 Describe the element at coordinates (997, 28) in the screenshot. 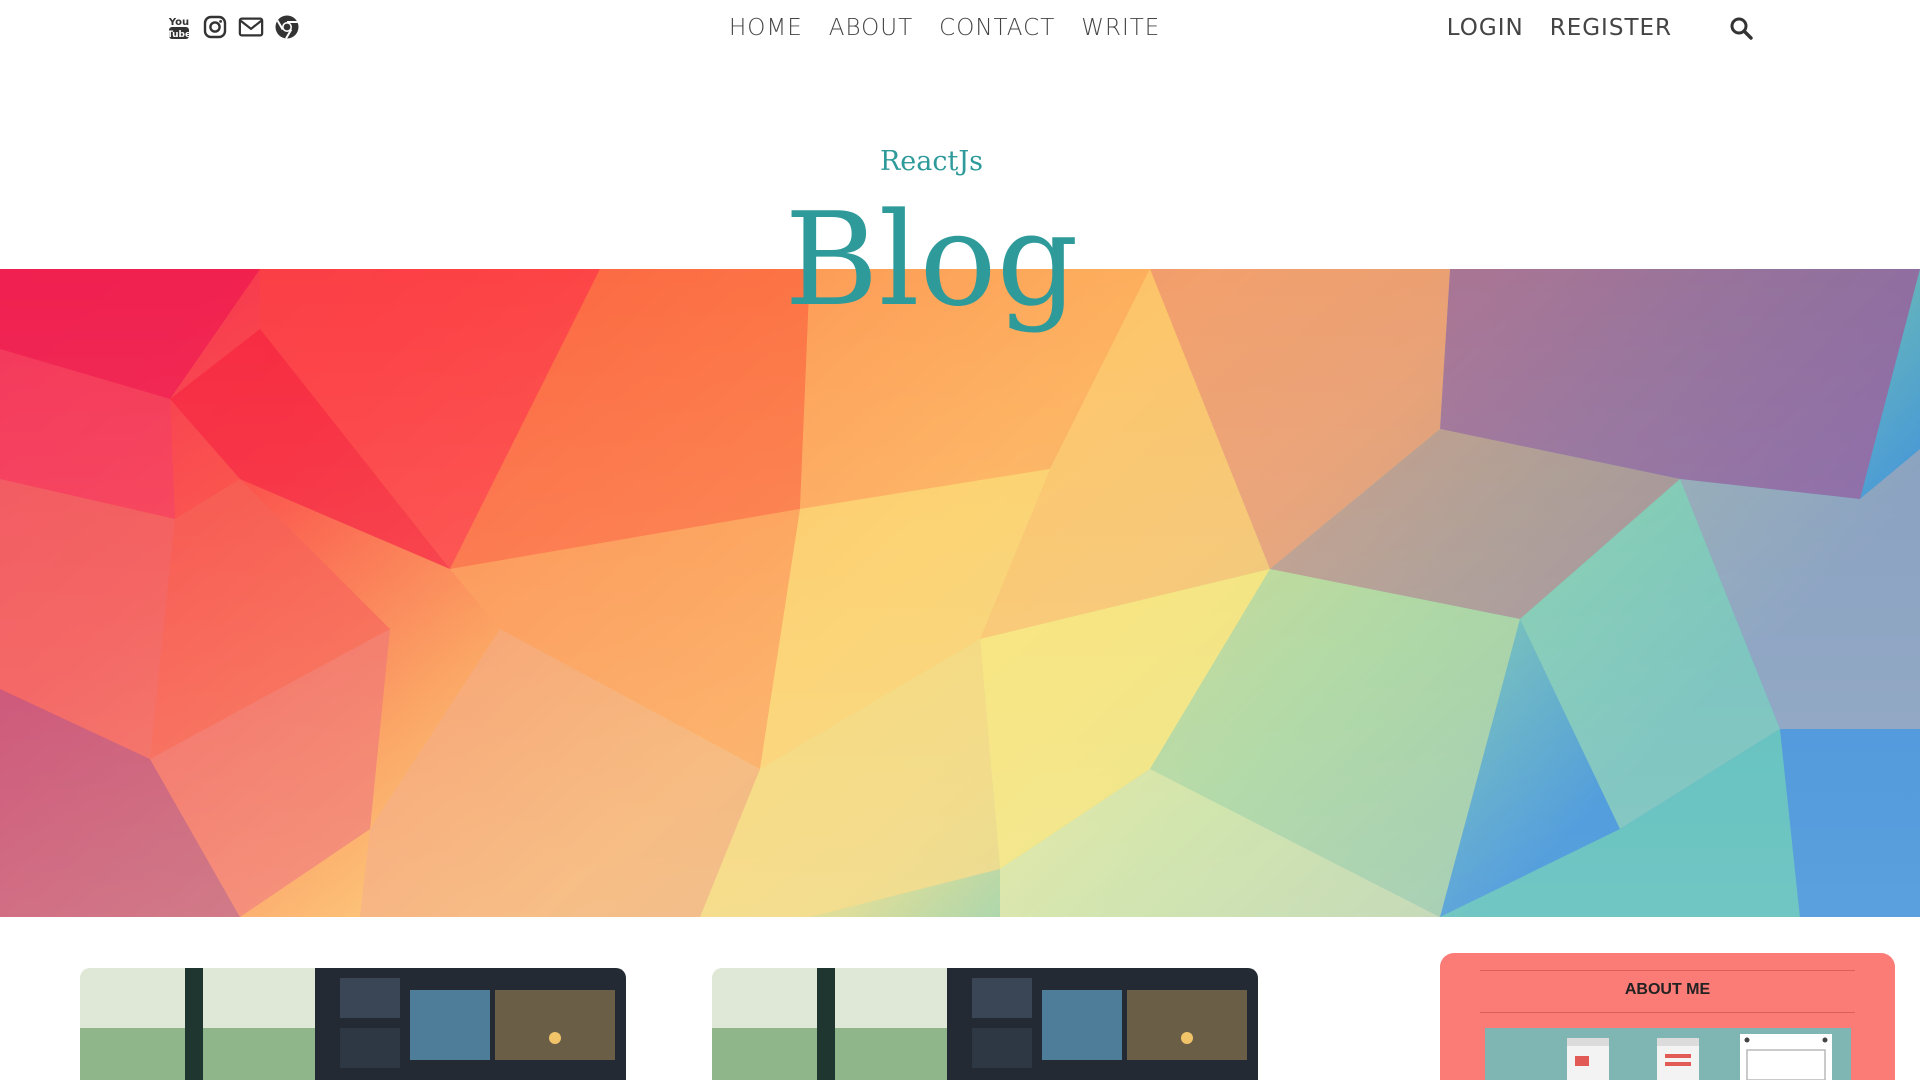

I see `nav-contact: CONTACT` at that location.